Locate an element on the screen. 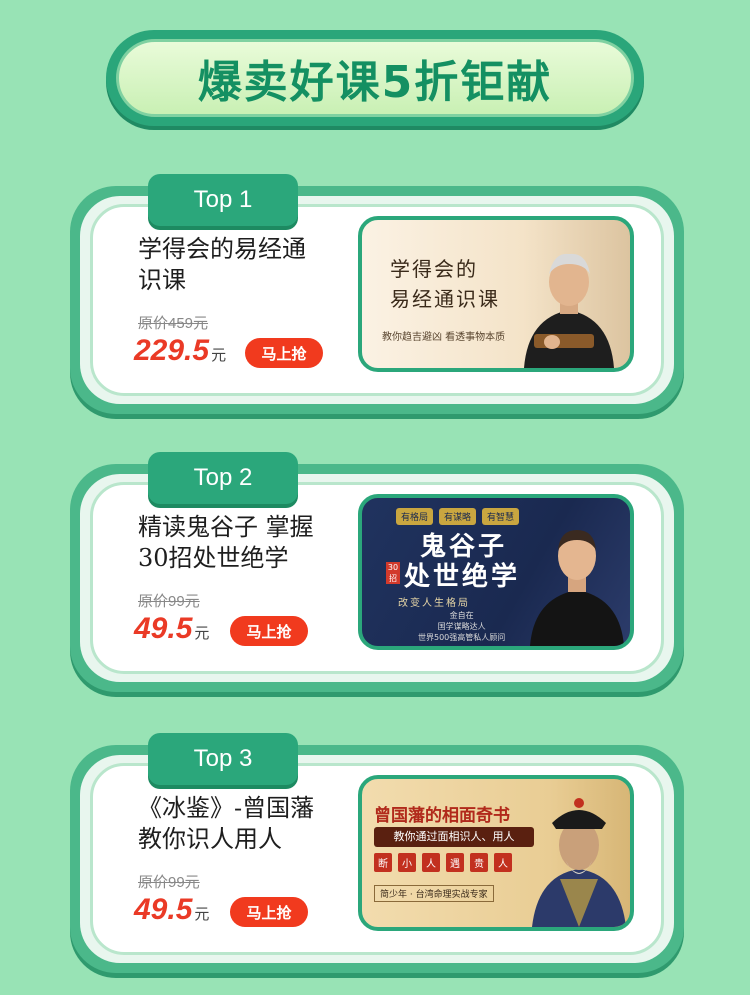 This screenshot has width=750, height=995. thumb-tag: 有格局 is located at coordinates (415, 516).